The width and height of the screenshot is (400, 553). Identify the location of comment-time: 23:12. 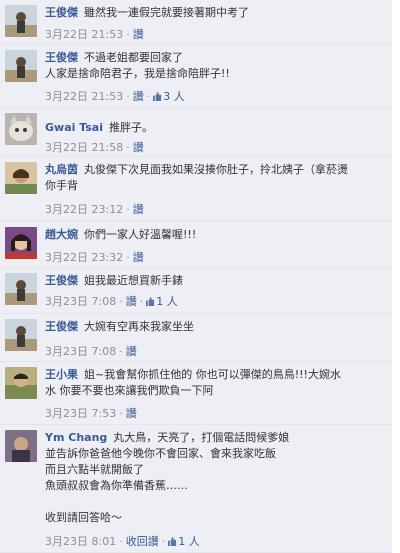
(108, 209).